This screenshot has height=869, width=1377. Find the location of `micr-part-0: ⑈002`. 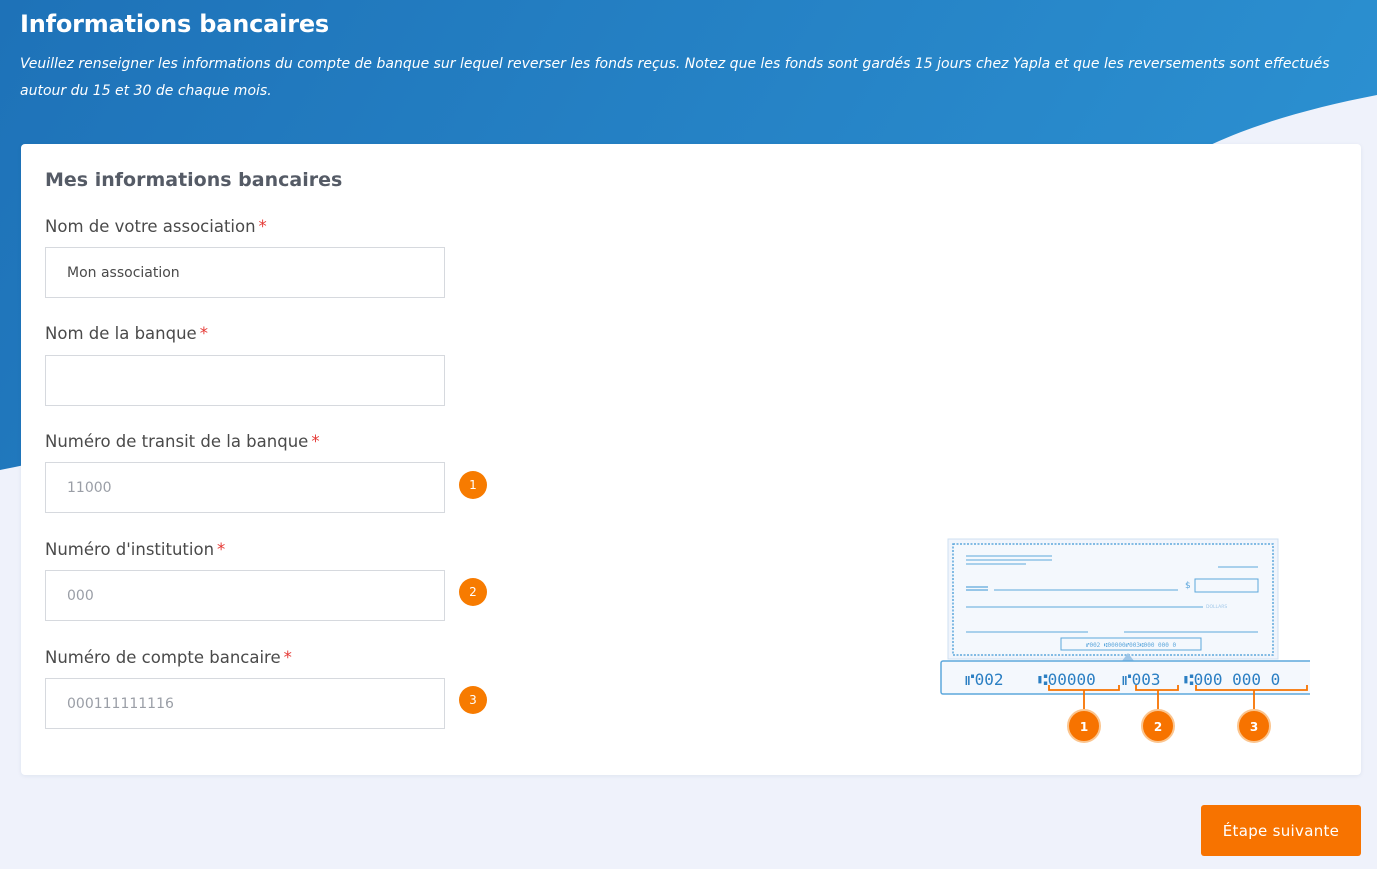

micr-part-0: ⑈002 is located at coordinates (984, 679).